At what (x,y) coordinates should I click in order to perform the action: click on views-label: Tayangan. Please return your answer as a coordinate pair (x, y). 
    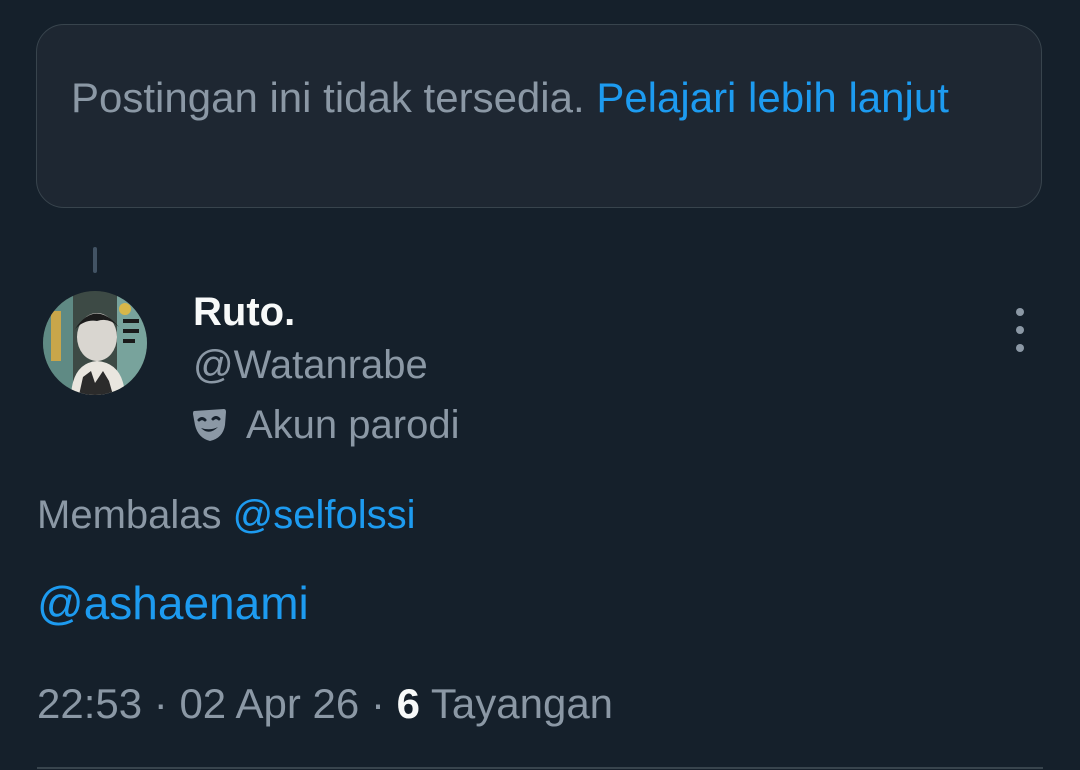
    Looking at the image, I should click on (522, 703).